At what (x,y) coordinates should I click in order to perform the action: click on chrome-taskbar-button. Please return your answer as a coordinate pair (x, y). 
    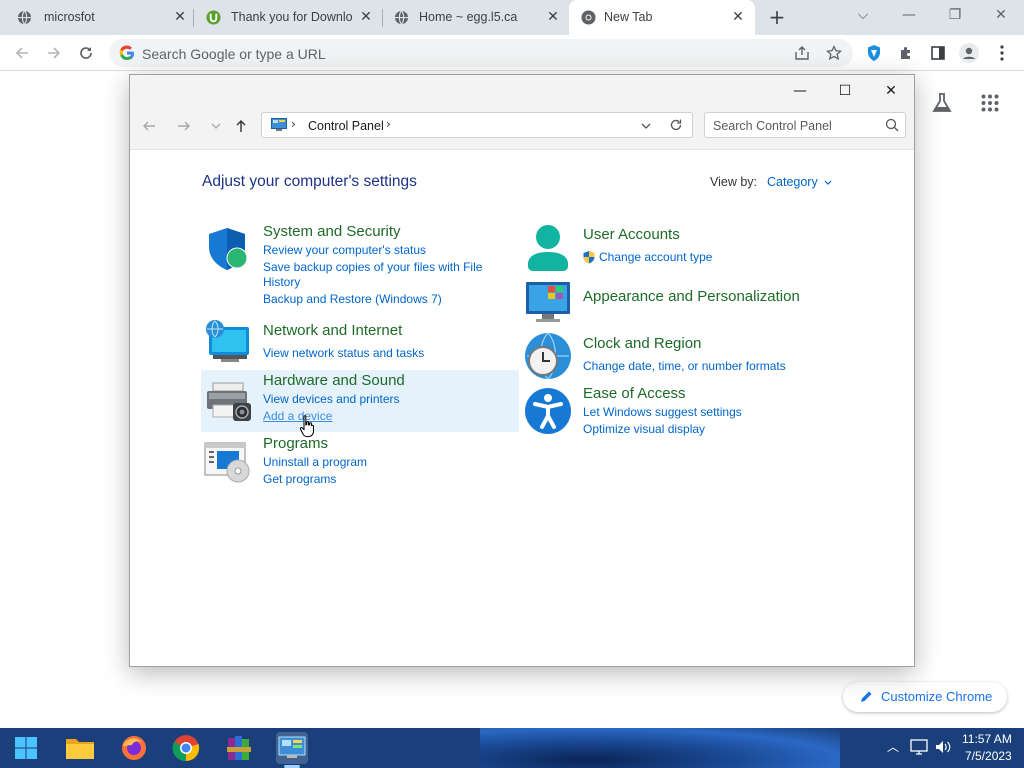
    Looking at the image, I should click on (186, 748).